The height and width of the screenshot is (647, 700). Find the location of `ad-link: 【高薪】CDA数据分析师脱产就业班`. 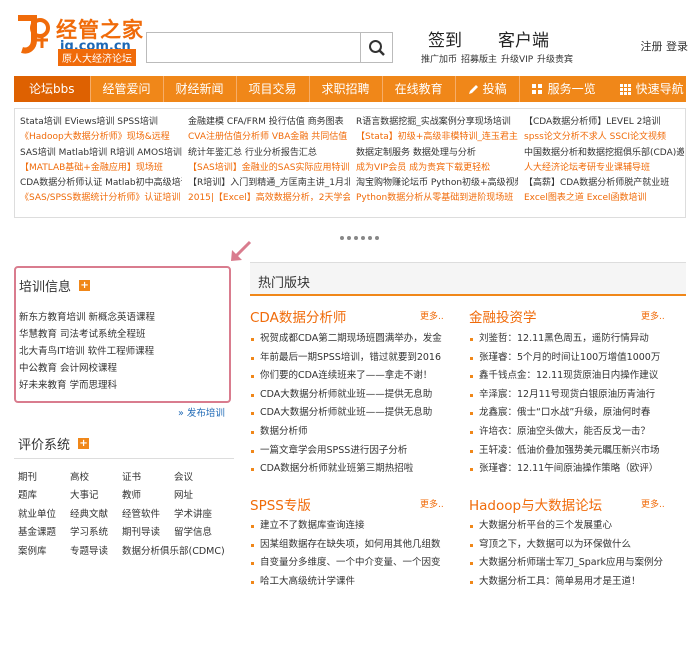

ad-link: 【高薪】CDA数据分析师脱产就业班 is located at coordinates (604, 183).